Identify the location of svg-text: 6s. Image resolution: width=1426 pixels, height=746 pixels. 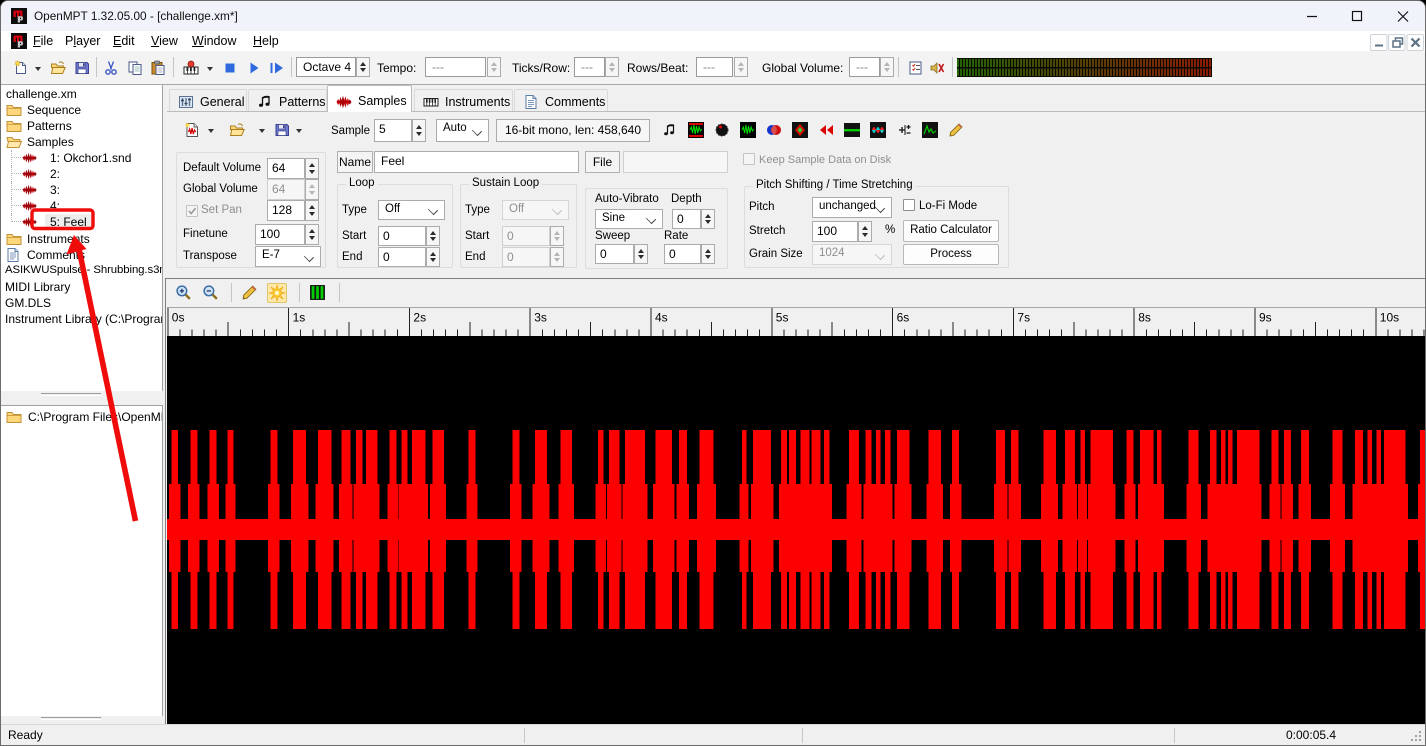
(903, 318).